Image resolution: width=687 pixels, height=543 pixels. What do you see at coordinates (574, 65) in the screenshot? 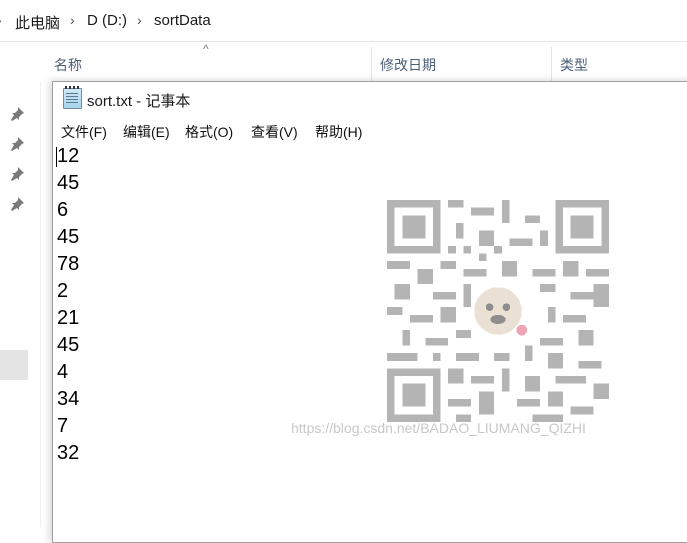
I see `column-type: 类型` at bounding box center [574, 65].